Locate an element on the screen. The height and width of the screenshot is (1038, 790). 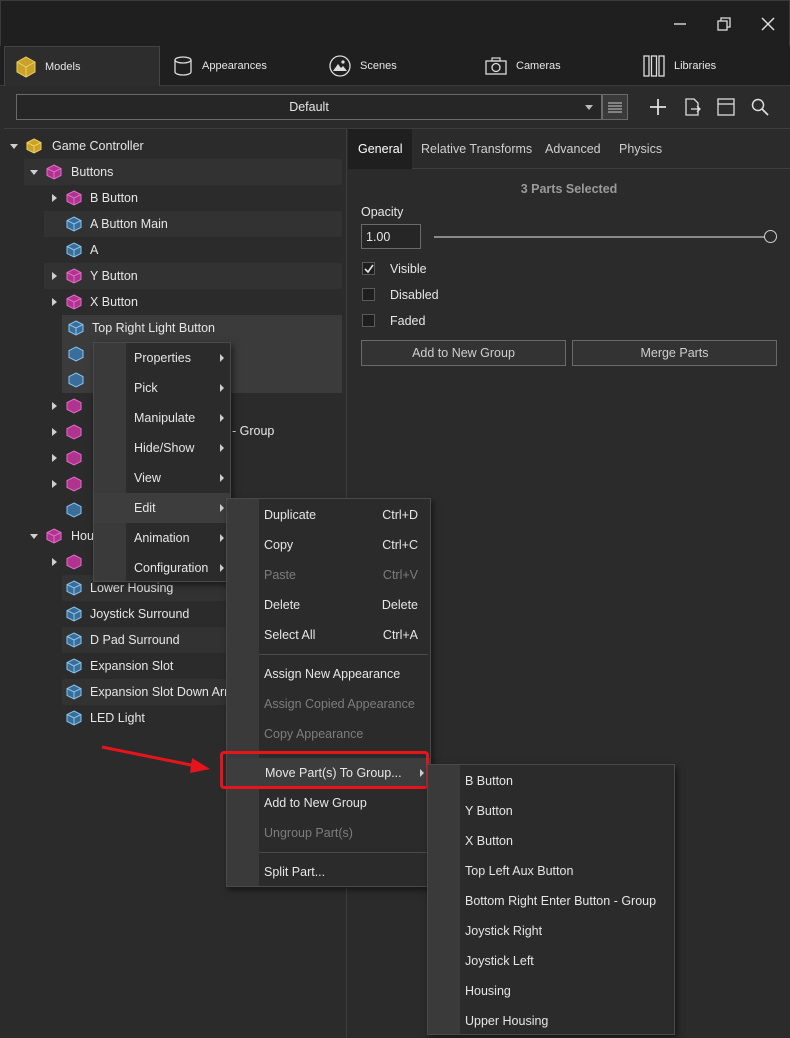
tab-physics: Physics is located at coordinates (640, 149).